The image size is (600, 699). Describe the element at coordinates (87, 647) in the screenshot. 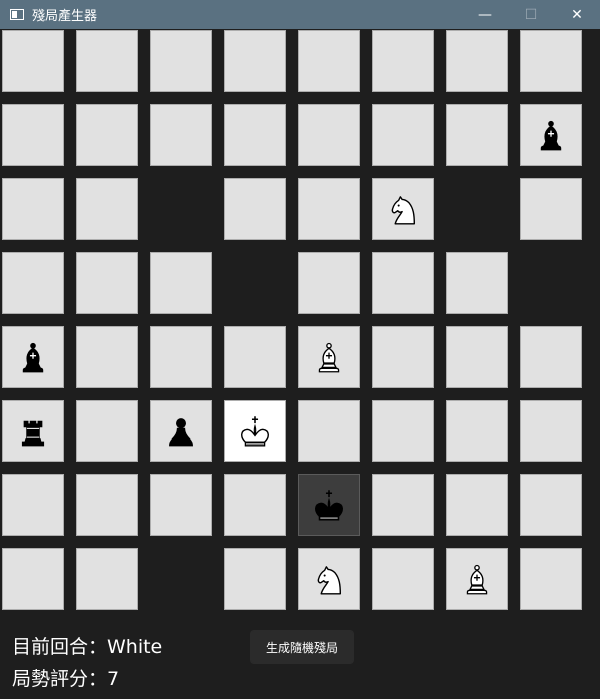

I see `turn-label: 目前回合：White` at that location.